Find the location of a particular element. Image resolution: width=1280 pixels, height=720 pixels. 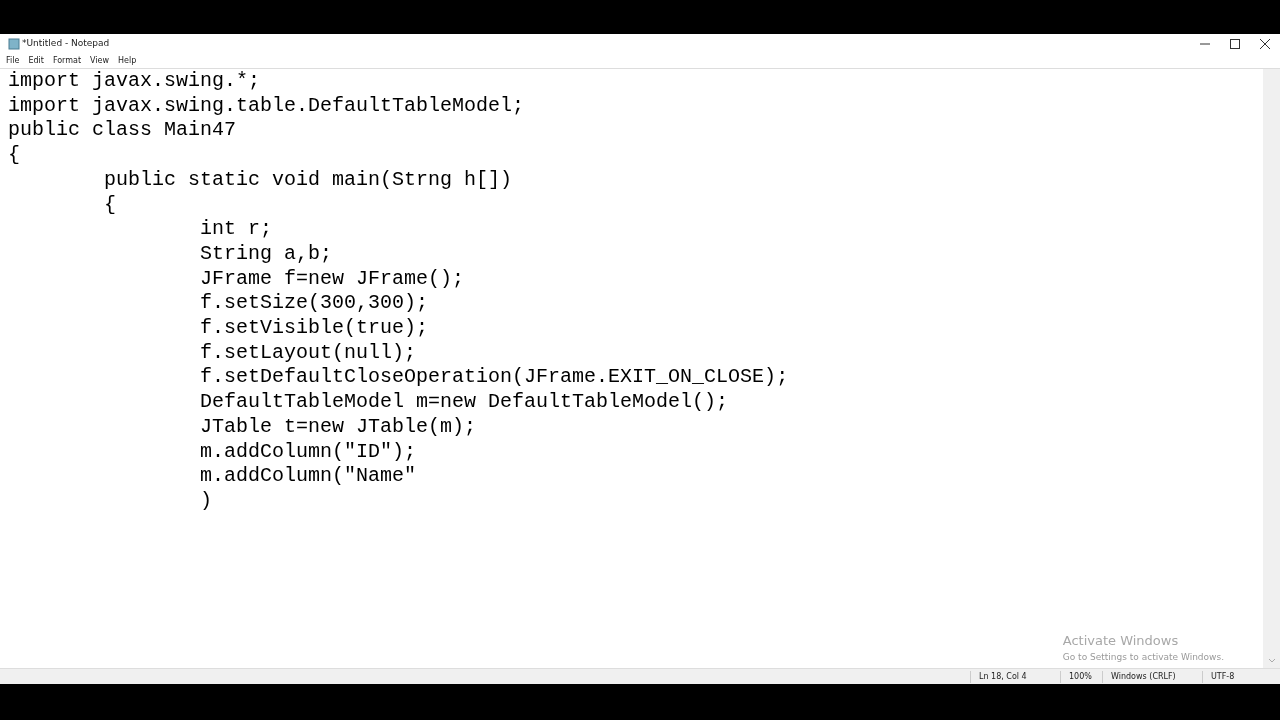

activation-title: Activate Windows is located at coordinates (1121, 641).